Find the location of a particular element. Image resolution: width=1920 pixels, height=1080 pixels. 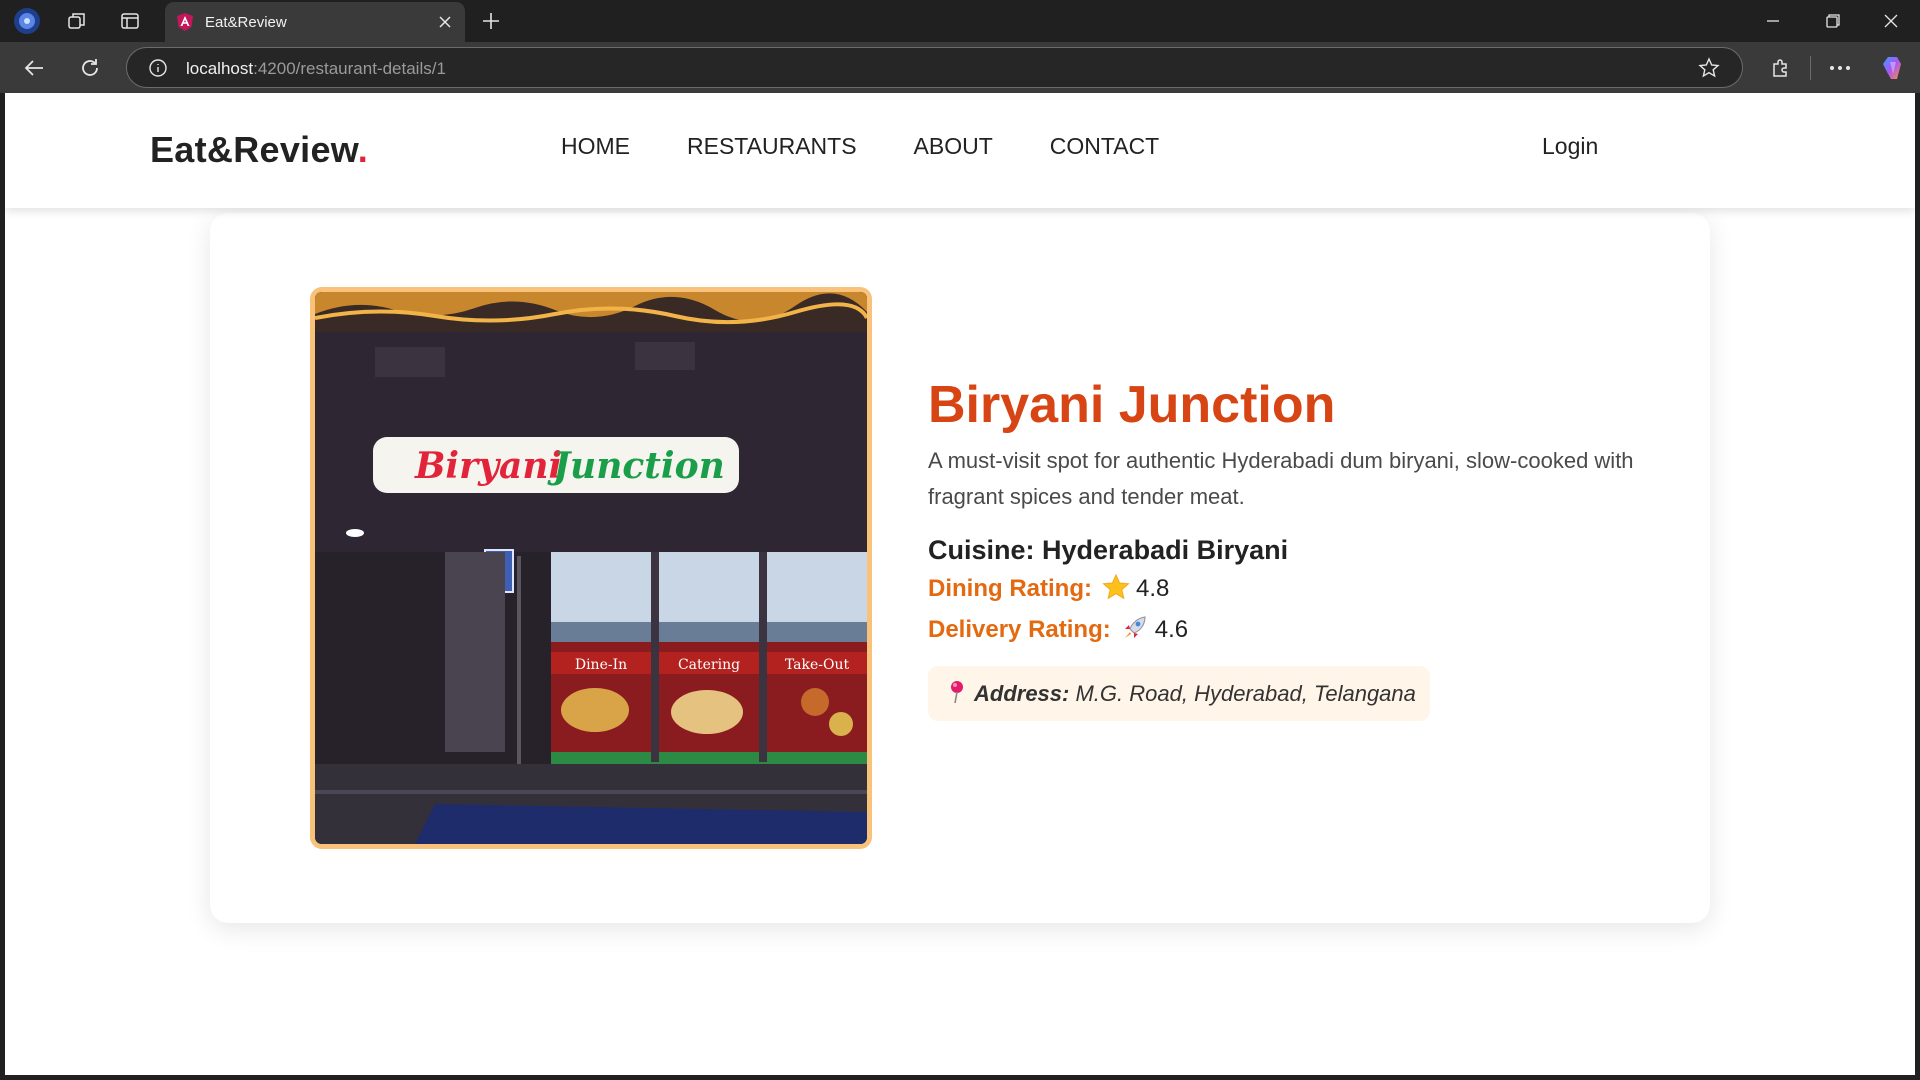

cuisine-label: Cuisine: is located at coordinates (981, 550).